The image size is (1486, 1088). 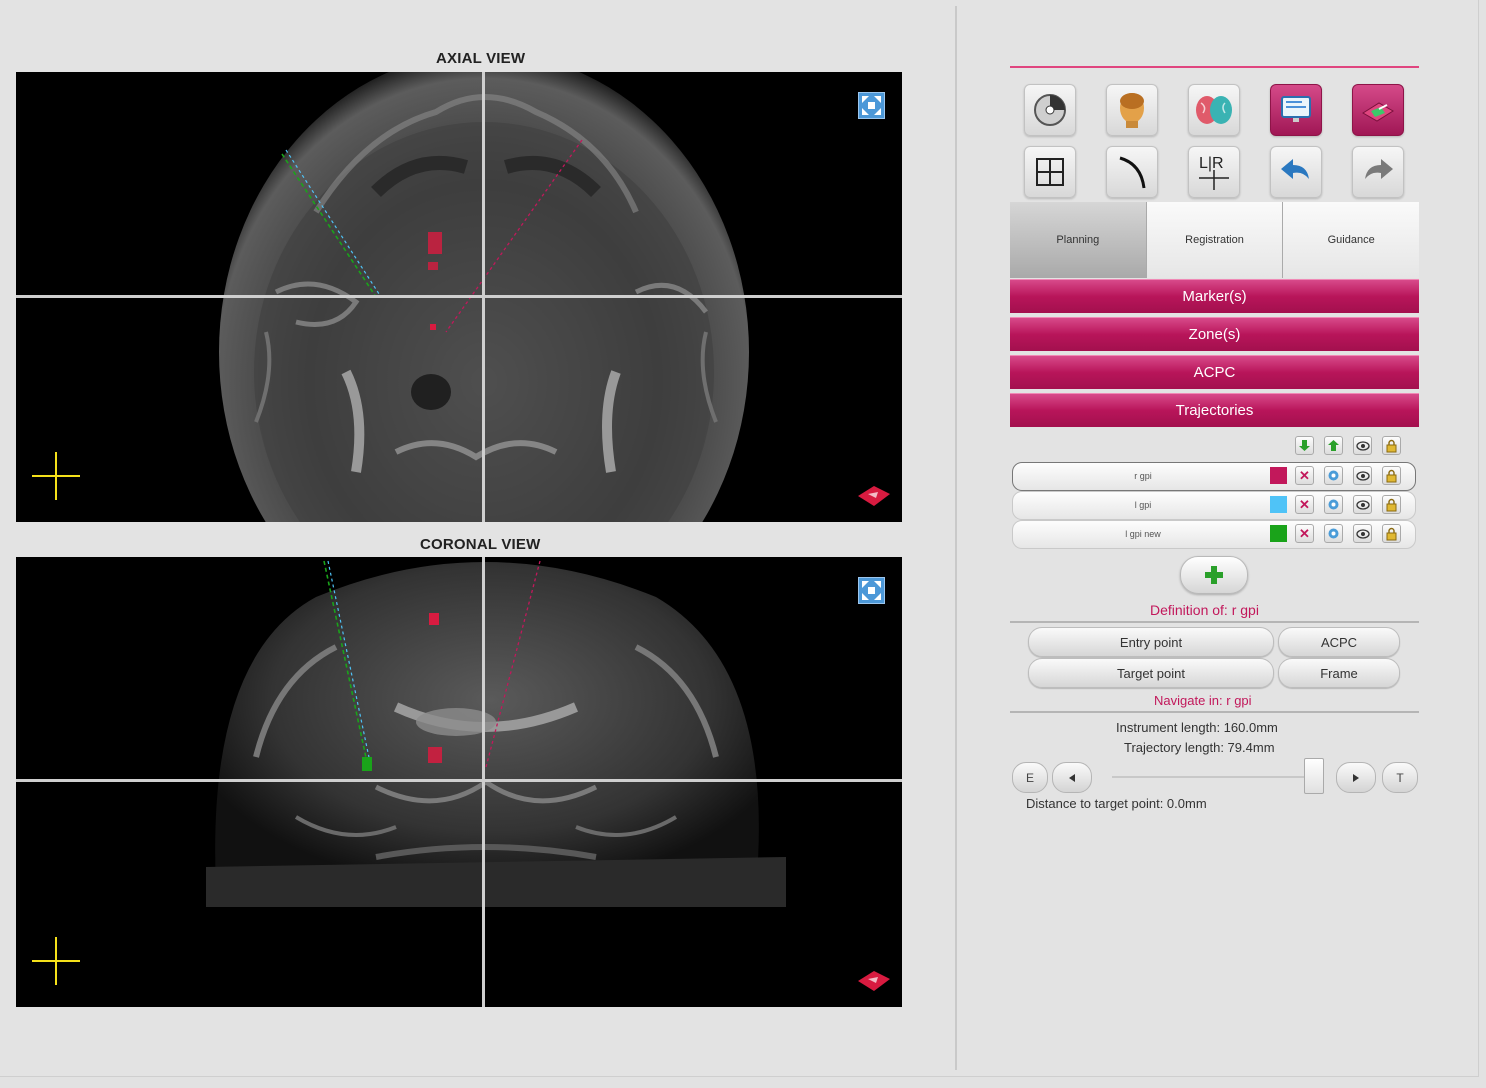 I want to click on coronal-orientation-cube-icon, so click(x=874, y=981).